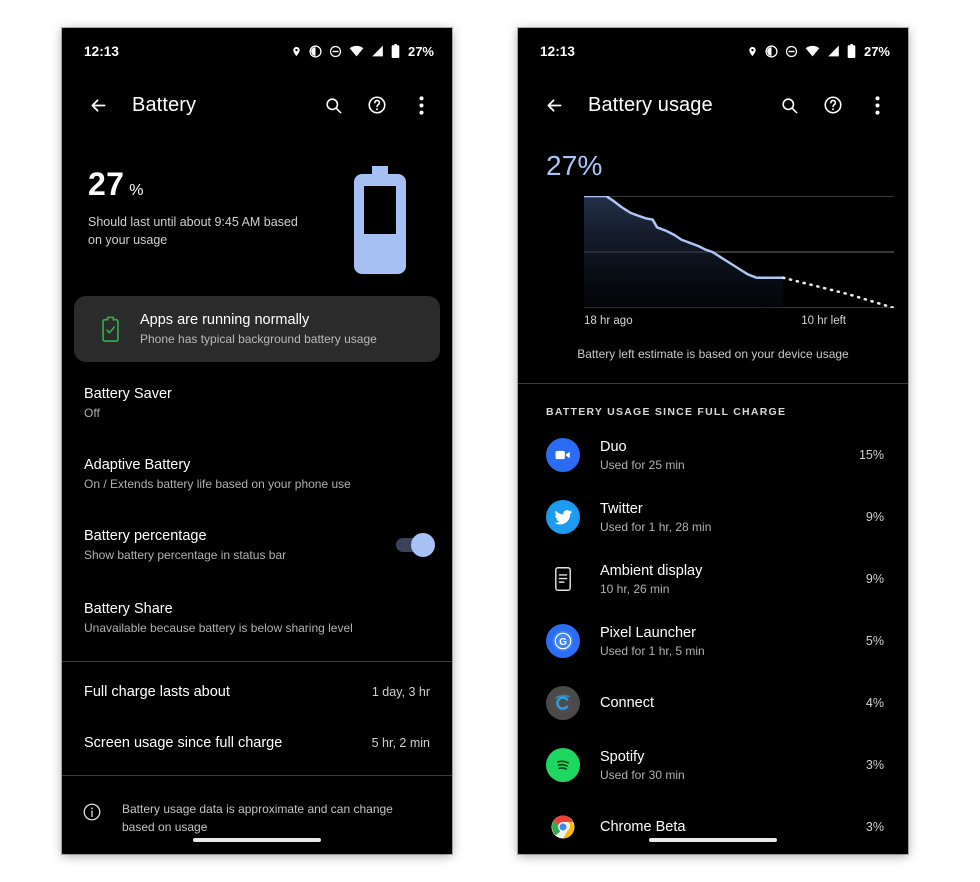 This screenshot has height=882, width=980. What do you see at coordinates (650, 104) in the screenshot?
I see `page-title: Battery usage` at bounding box center [650, 104].